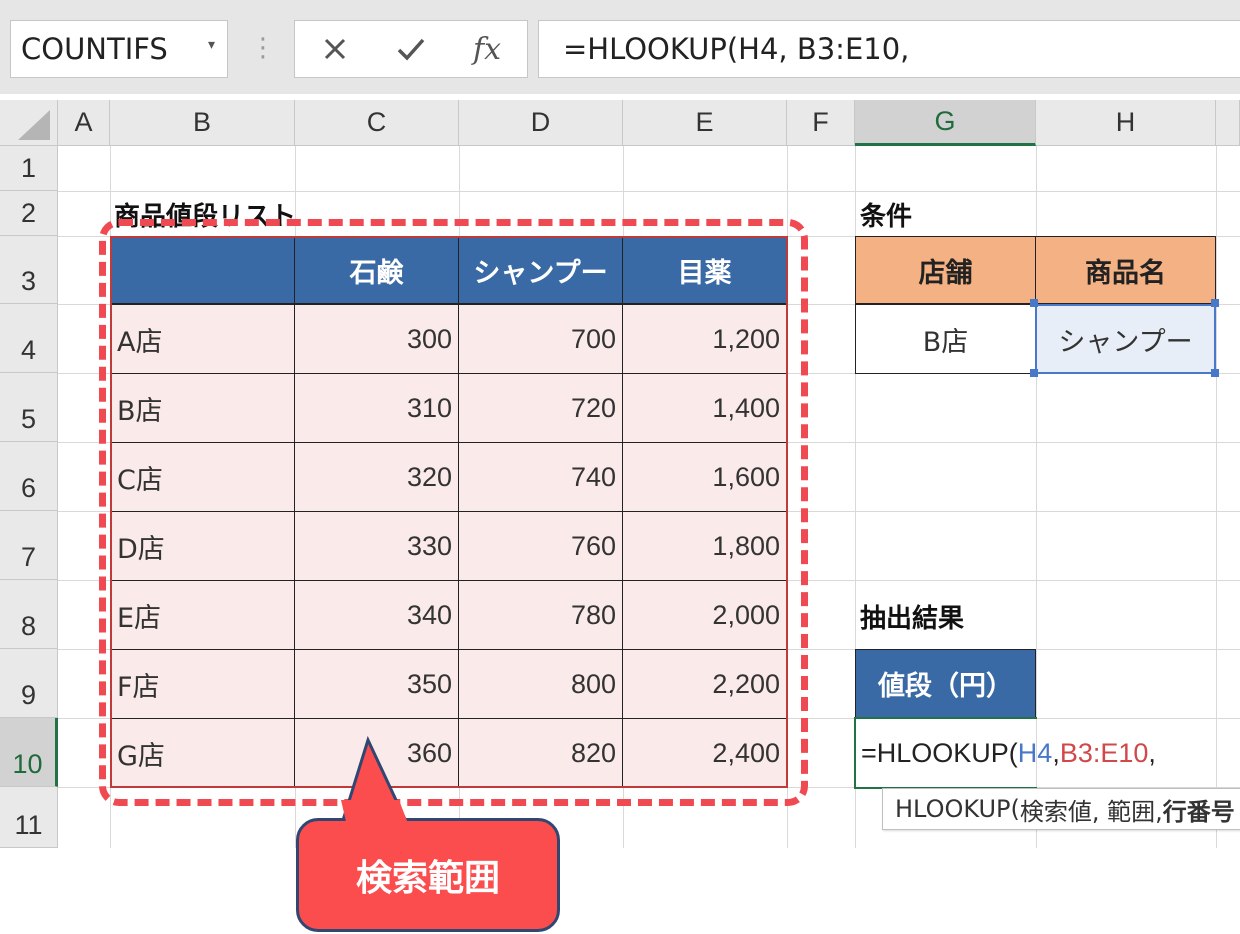  I want to click on name-box: COUNTIFS ▾, so click(119, 49).